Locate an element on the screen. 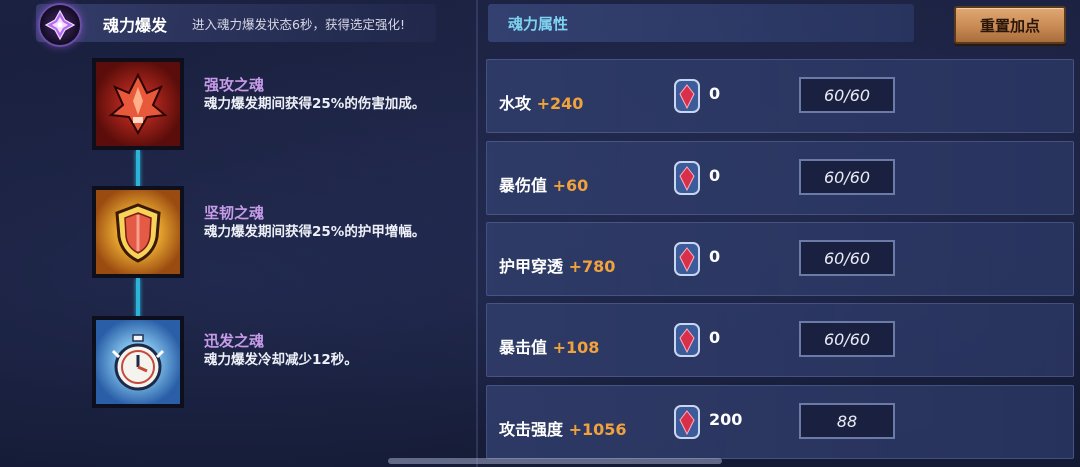 This screenshot has width=1080, height=467. stat-bonus: +1056 is located at coordinates (597, 429).